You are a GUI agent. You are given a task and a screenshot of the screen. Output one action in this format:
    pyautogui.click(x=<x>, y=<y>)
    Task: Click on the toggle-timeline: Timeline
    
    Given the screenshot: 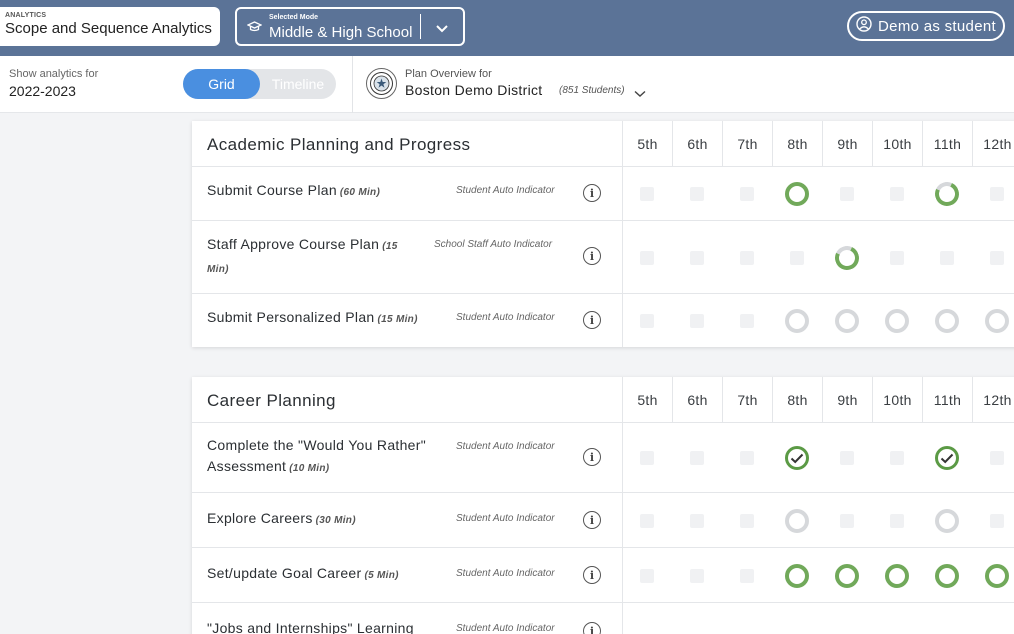 What is the action you would take?
    pyautogui.click(x=298, y=84)
    